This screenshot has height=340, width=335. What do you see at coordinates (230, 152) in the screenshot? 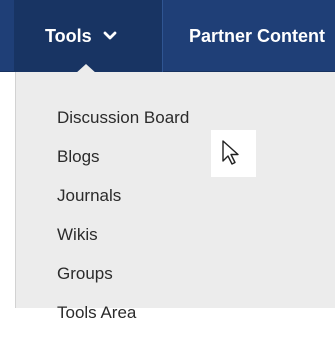
I see `mouse-pointer-icon` at bounding box center [230, 152].